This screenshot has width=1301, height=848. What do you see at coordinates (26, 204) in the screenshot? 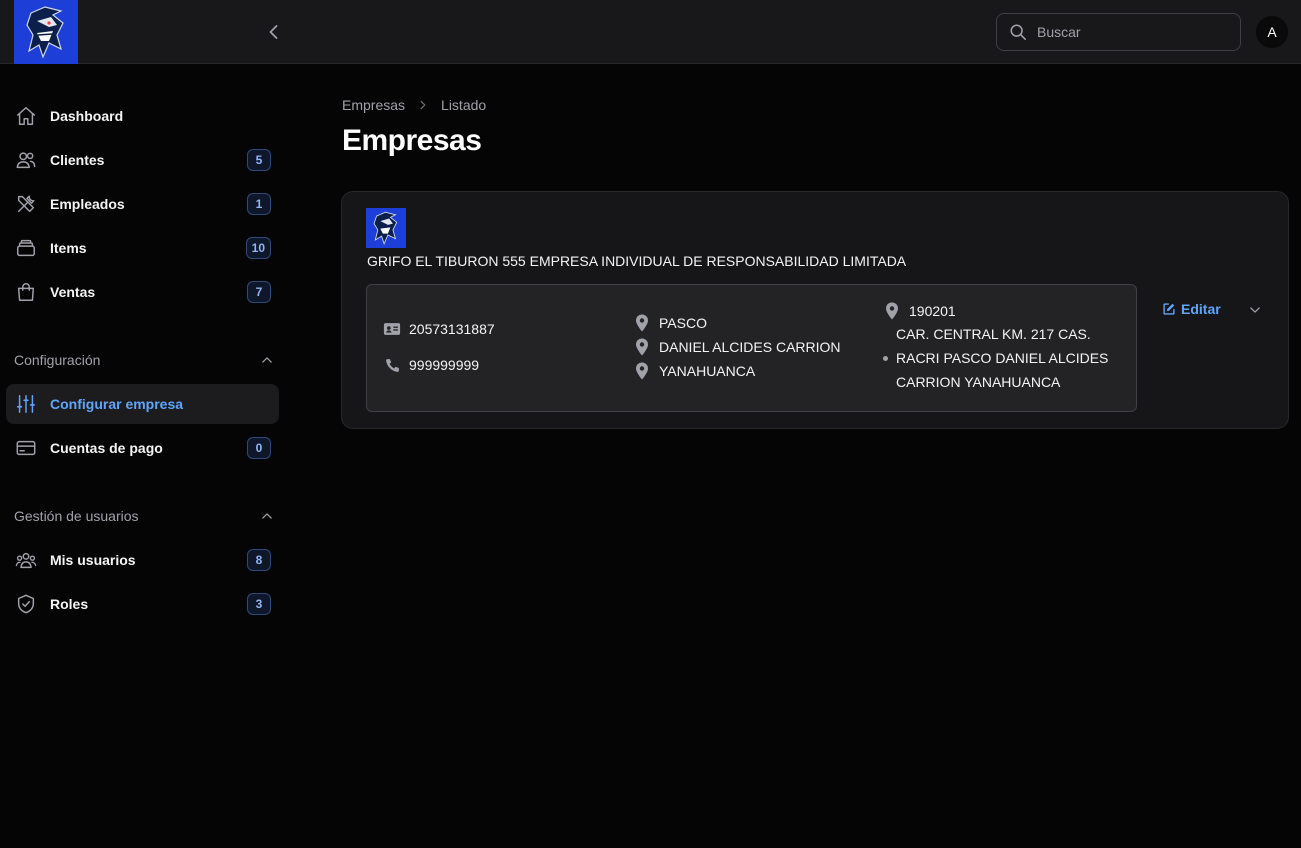
I see `tools-icon` at bounding box center [26, 204].